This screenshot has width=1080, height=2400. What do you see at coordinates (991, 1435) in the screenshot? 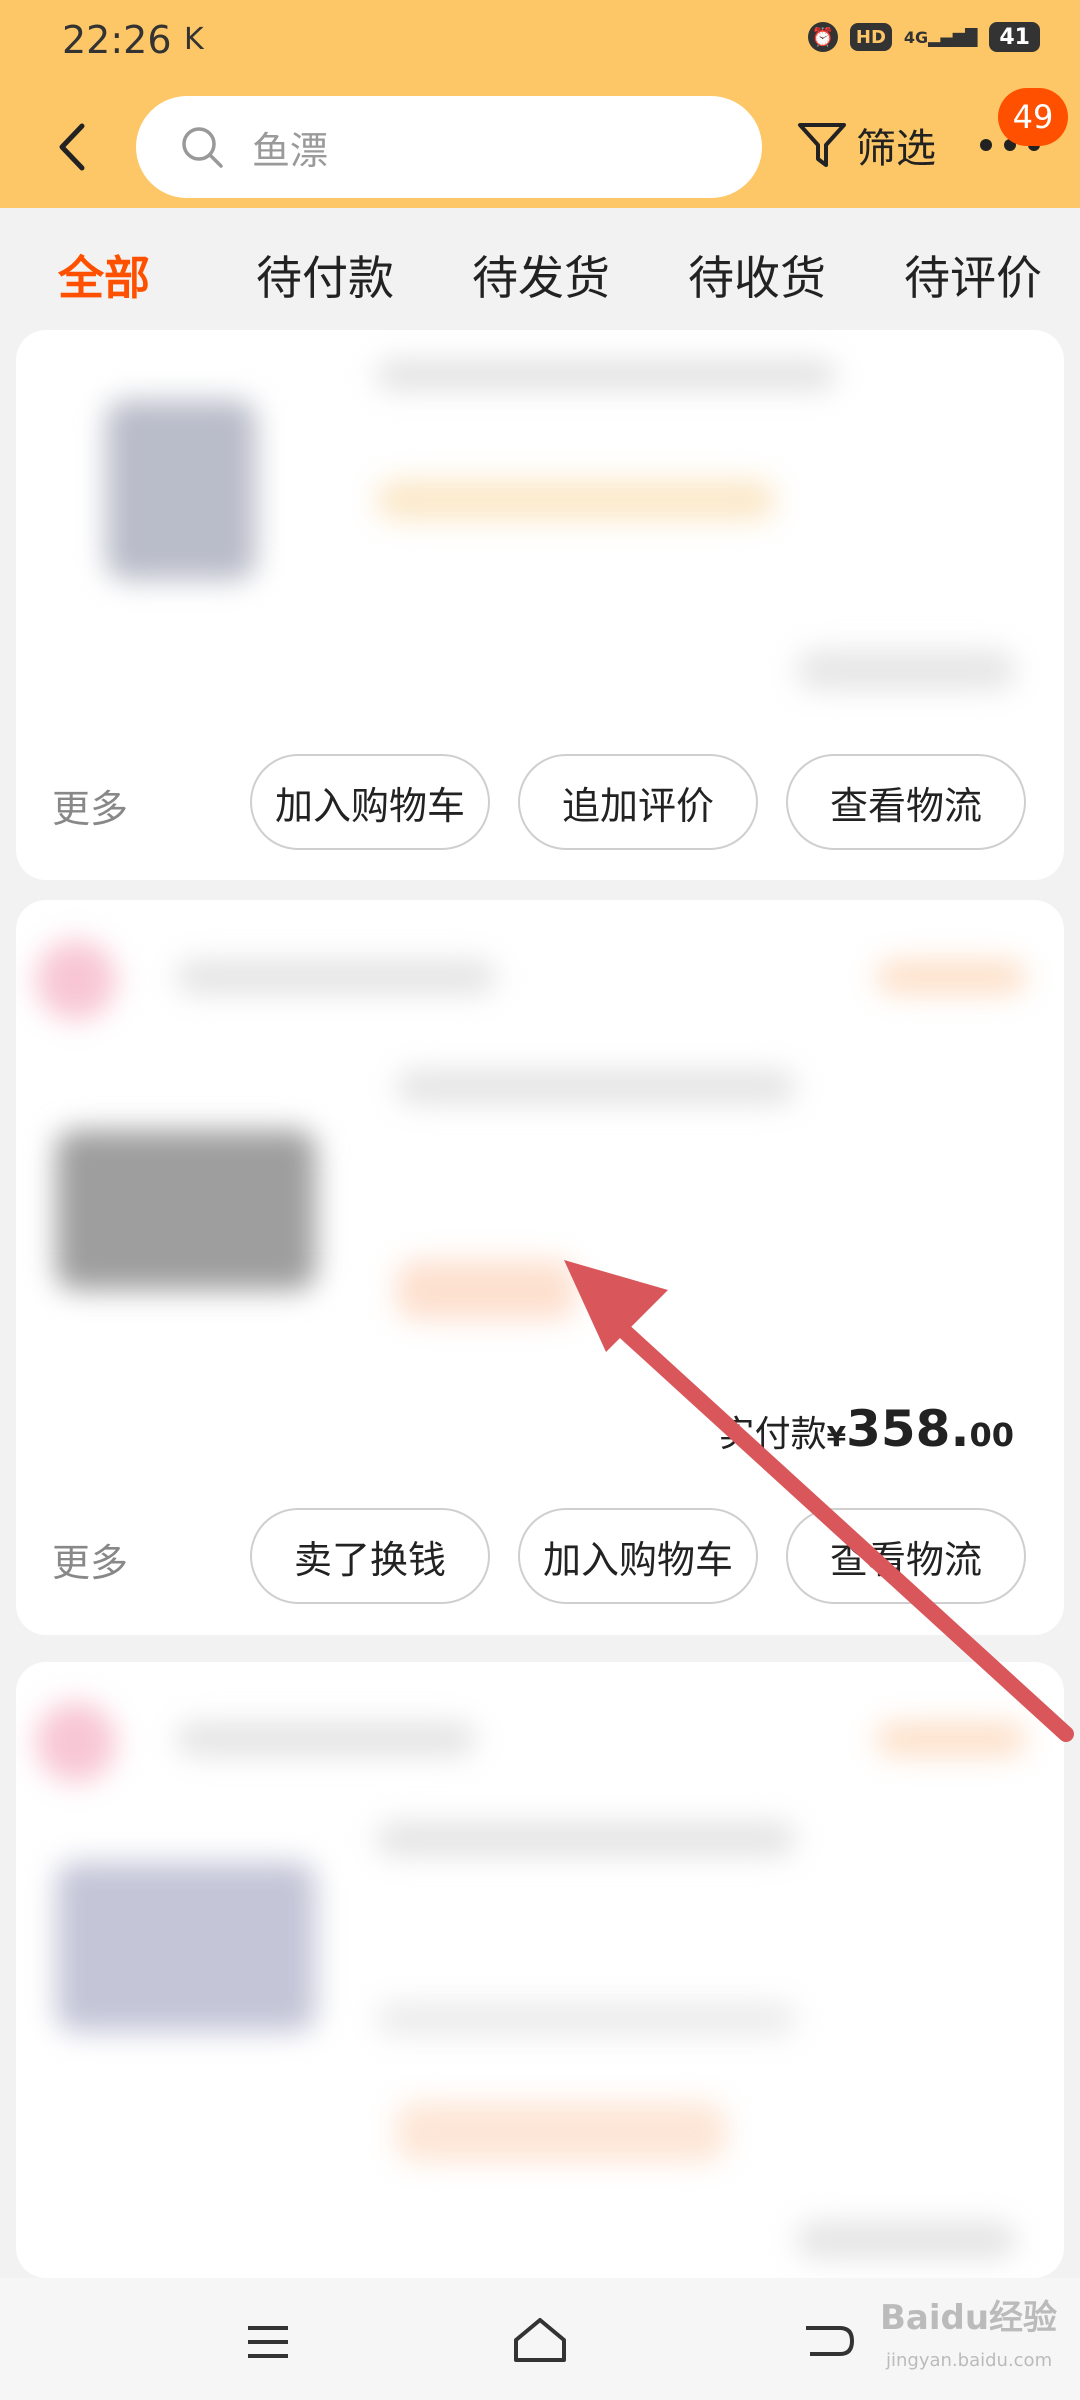
I see `price-decimal: 00` at bounding box center [991, 1435].